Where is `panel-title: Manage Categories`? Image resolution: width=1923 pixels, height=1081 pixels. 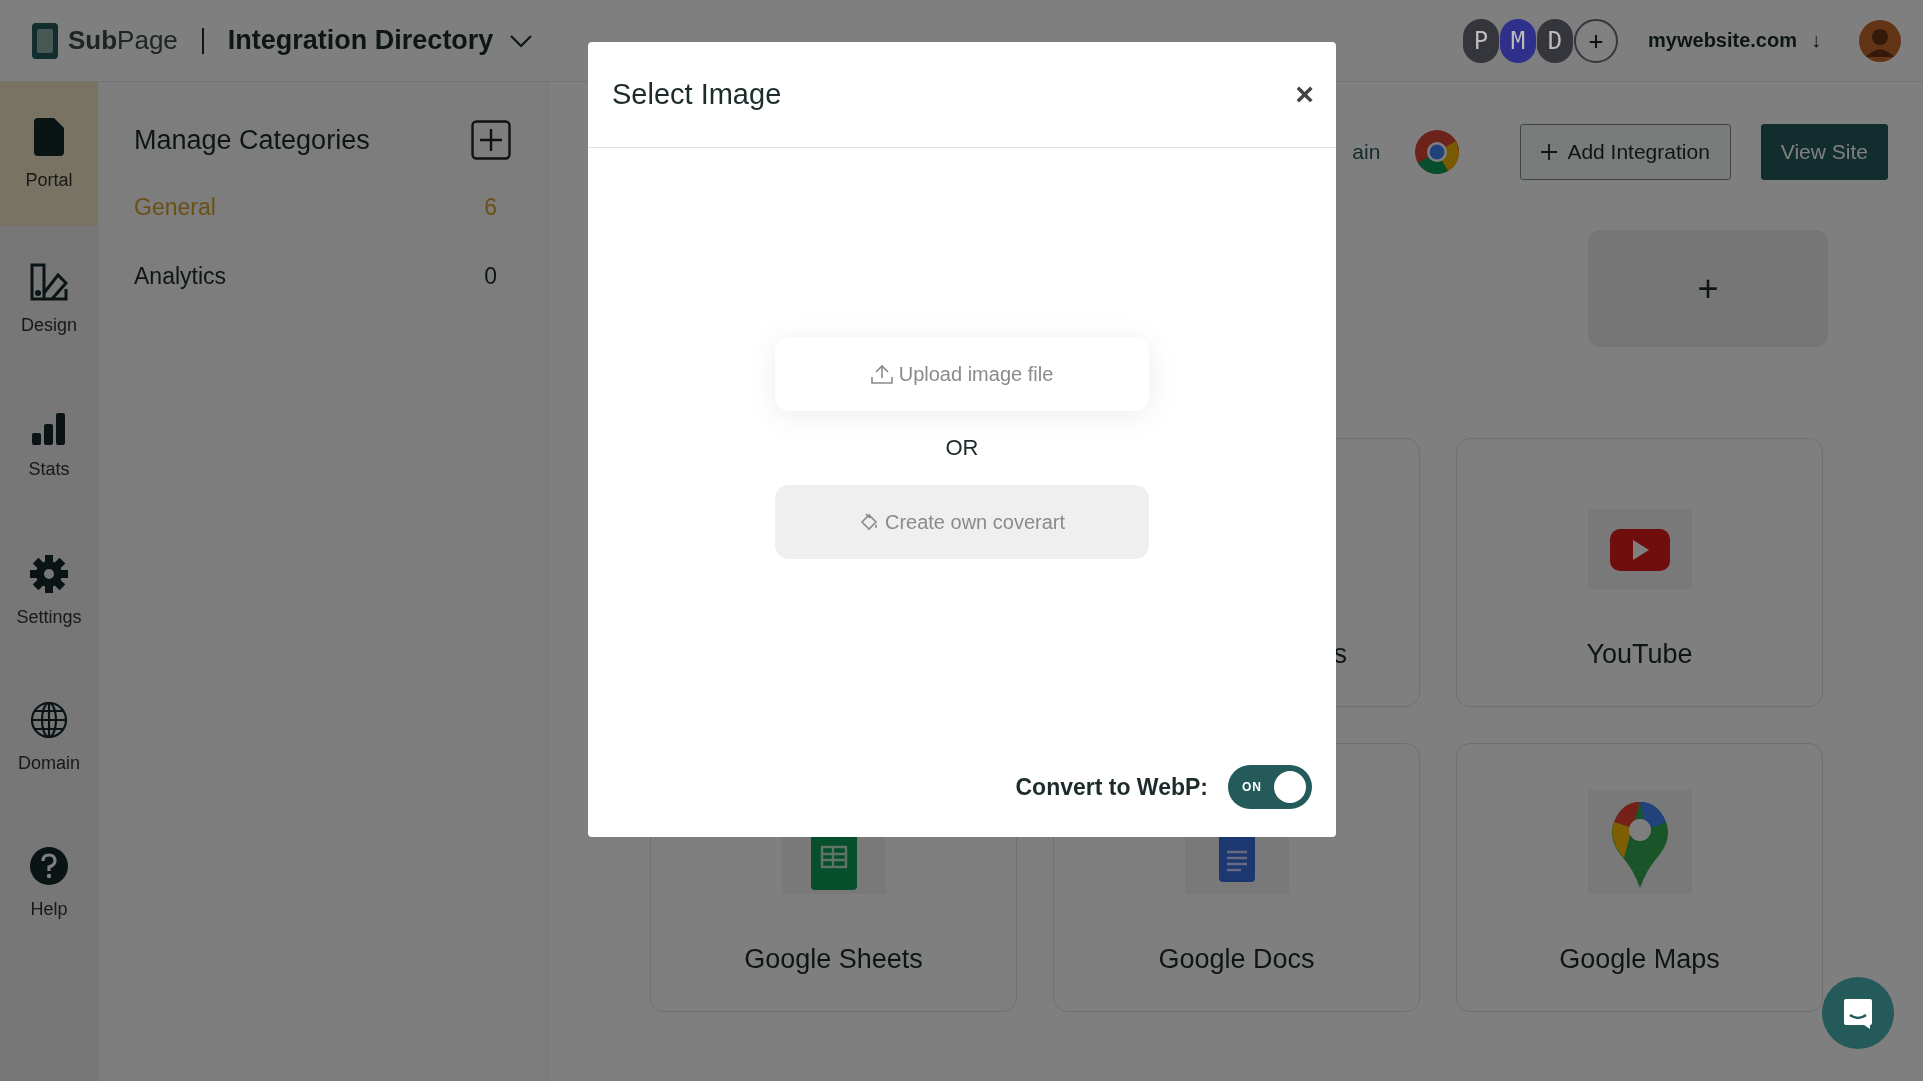 panel-title: Manage Categories is located at coordinates (252, 140).